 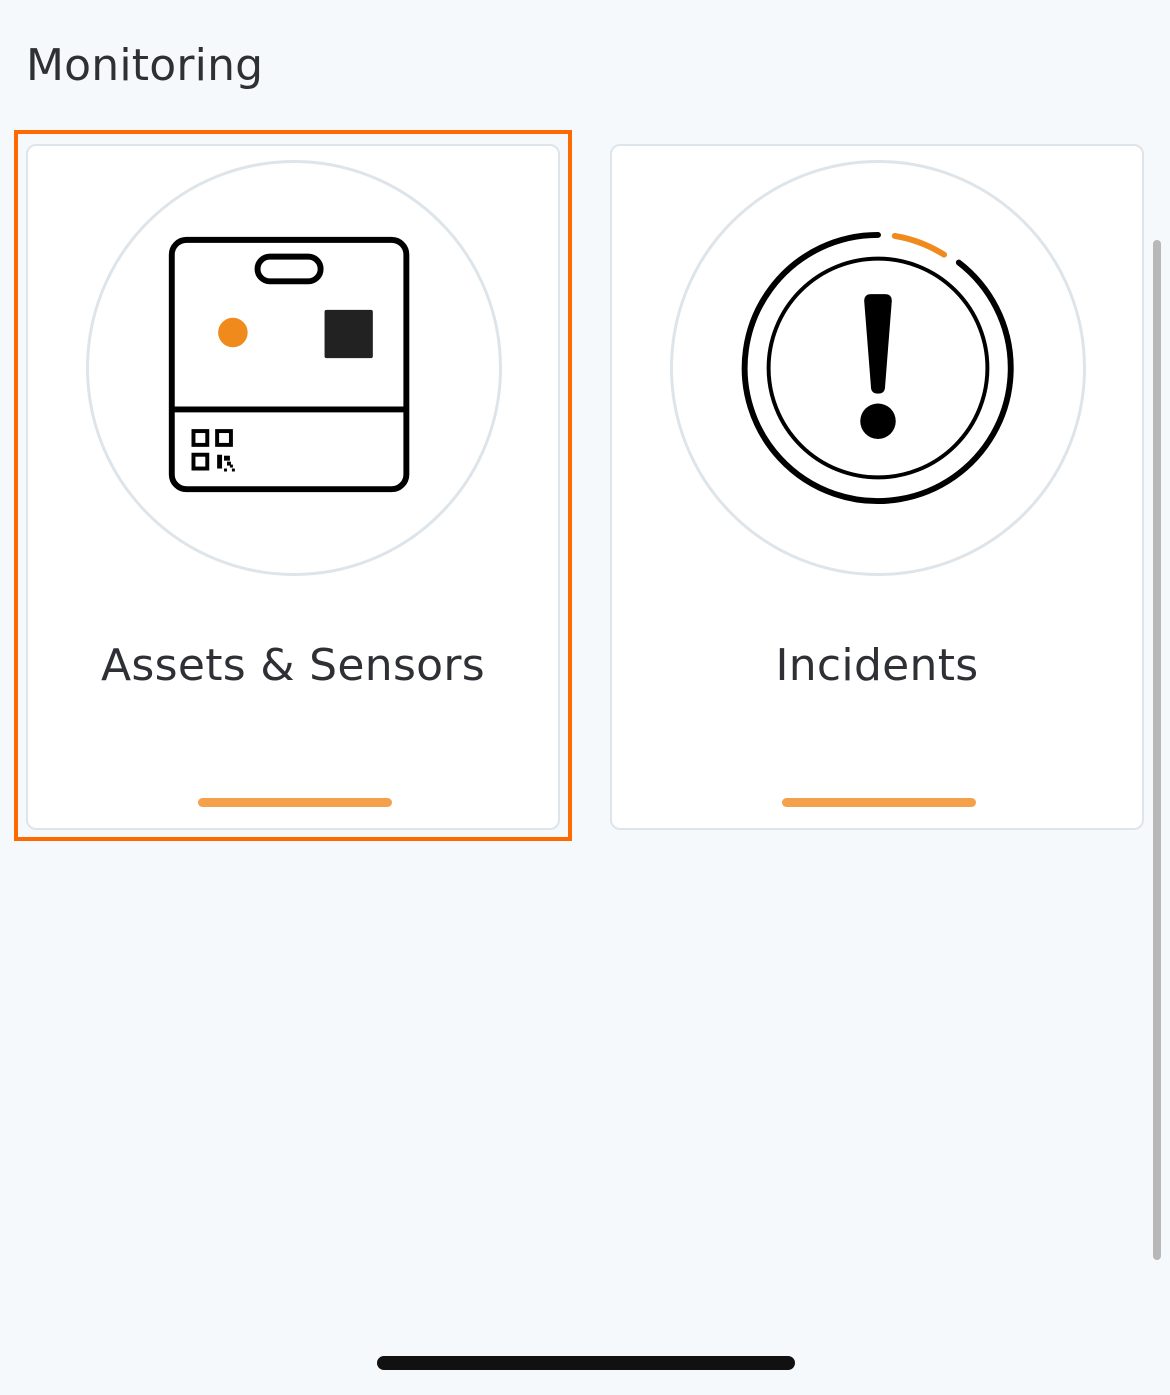 I want to click on vertical-scrollbar, so click(x=1157, y=750).